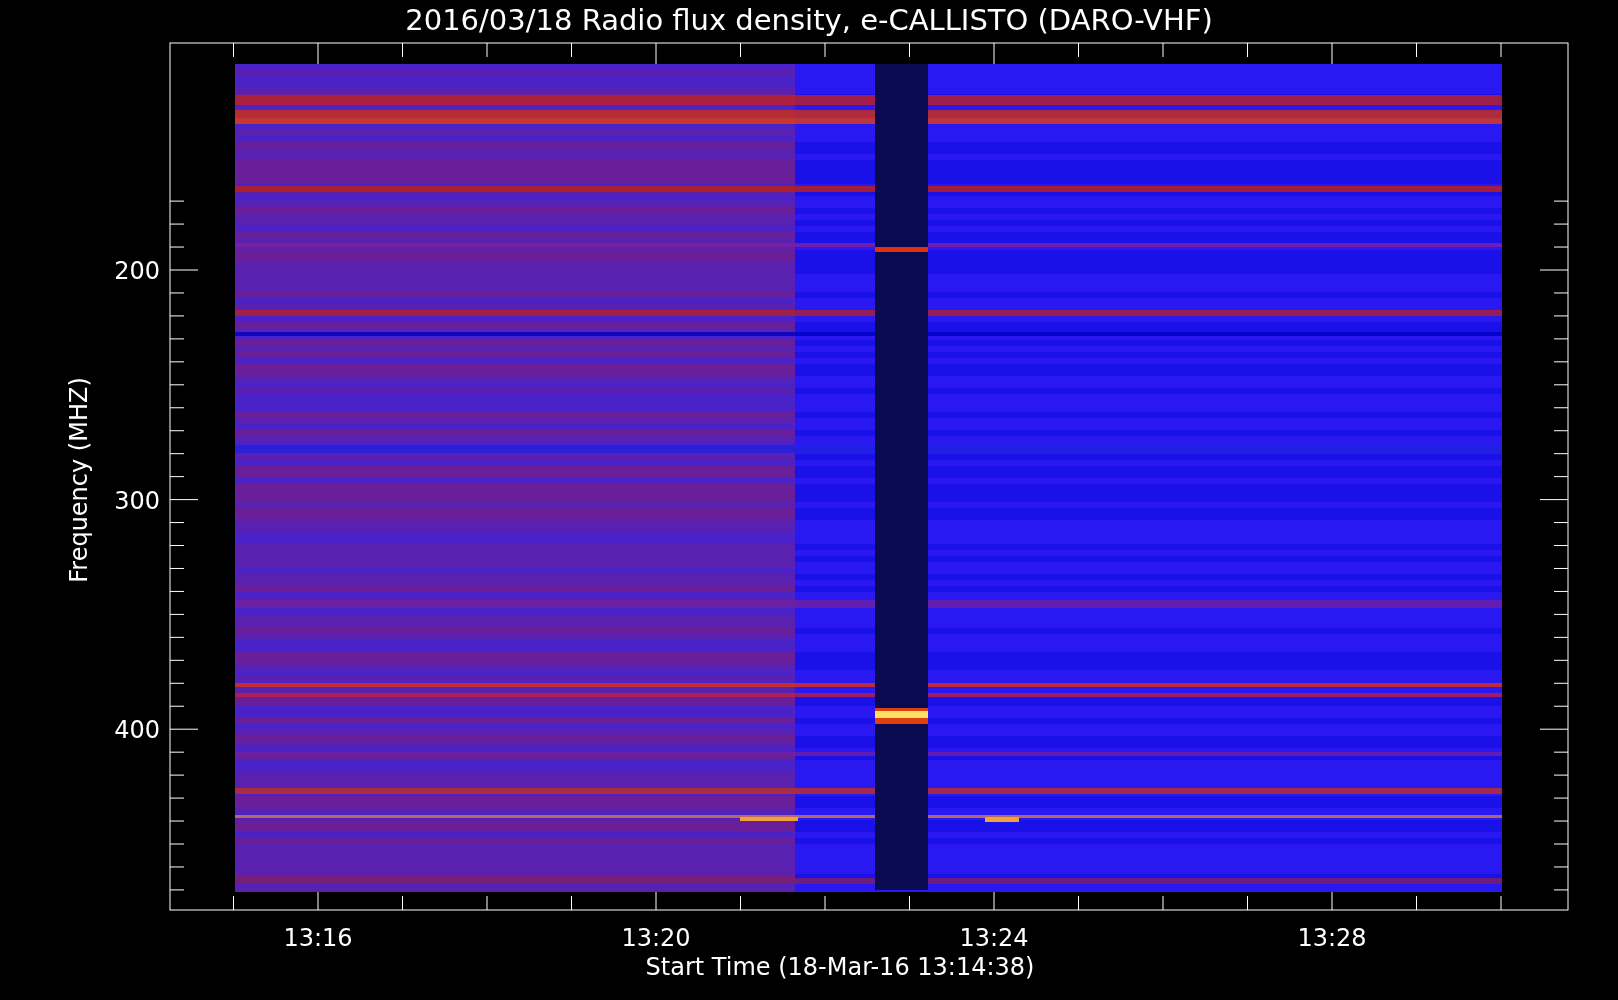 The width and height of the screenshot is (1618, 1000). What do you see at coordinates (656, 938) in the screenshot?
I see `x-axis-tick-label: 13:20` at bounding box center [656, 938].